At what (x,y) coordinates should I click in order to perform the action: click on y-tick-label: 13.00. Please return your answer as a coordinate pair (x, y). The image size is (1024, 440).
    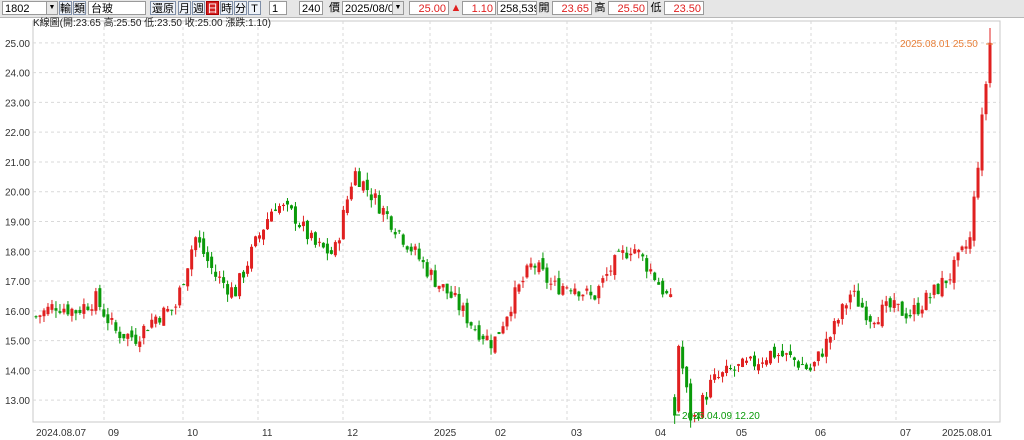
    Looking at the image, I should click on (17, 401).